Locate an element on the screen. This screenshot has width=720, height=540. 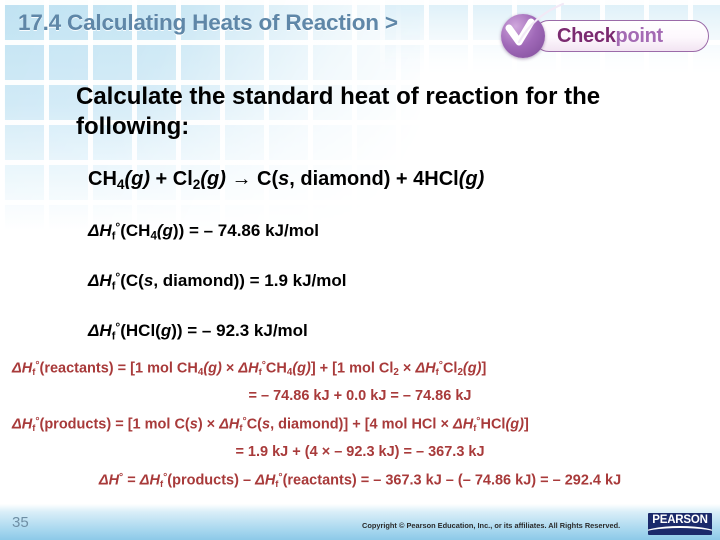
checkpoint-badge: Checkpoint is located at coordinates (603, 30).